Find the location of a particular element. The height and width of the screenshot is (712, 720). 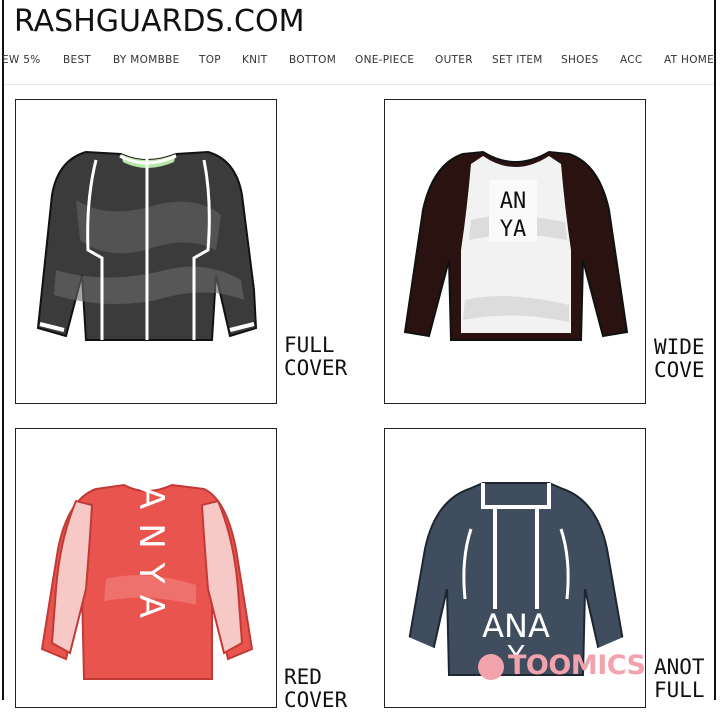

nav-item-bottom: BOTTOM is located at coordinates (312, 60).